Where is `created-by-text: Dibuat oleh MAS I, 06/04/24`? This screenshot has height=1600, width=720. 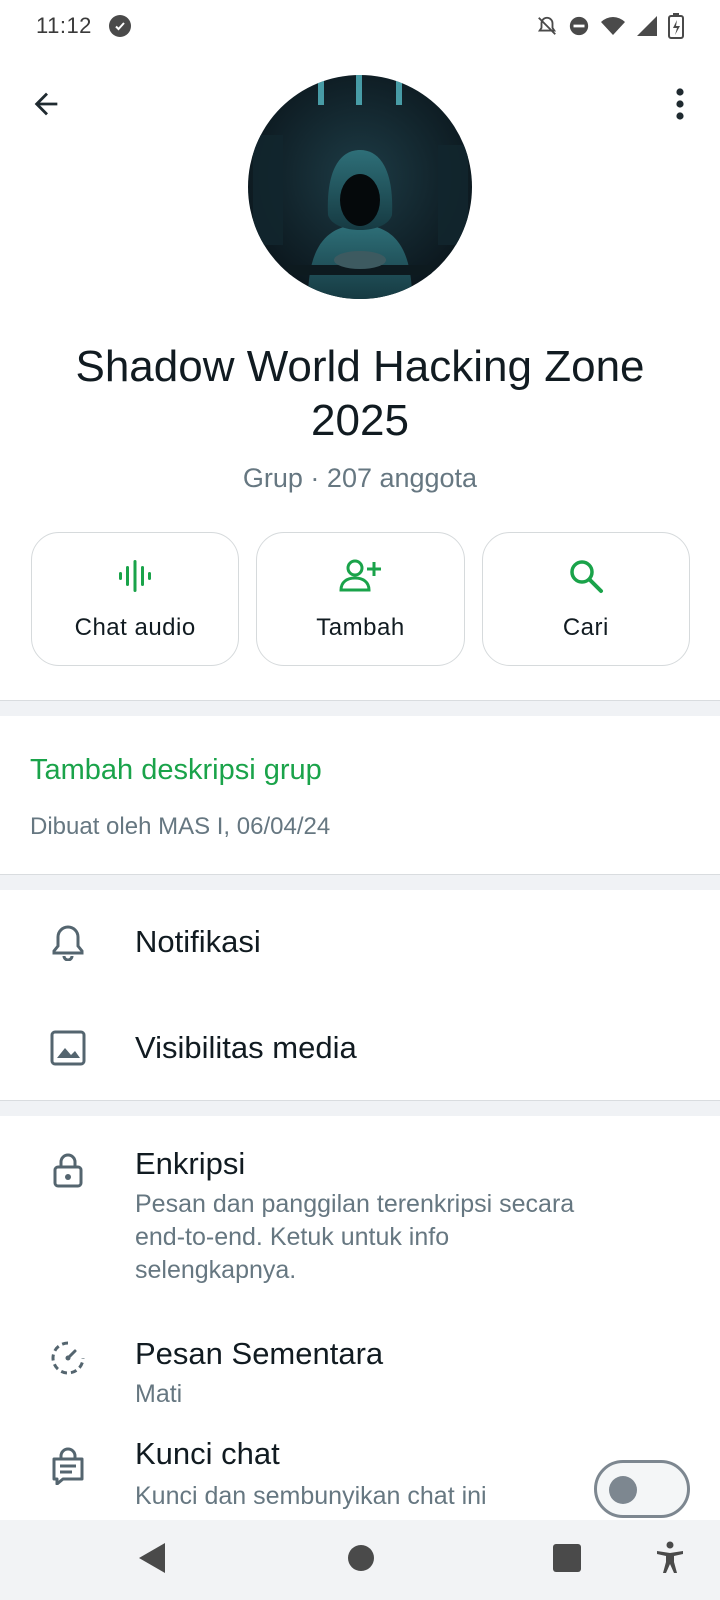
created-by-text: Dibuat oleh MAS I, 06/04/24 is located at coordinates (180, 826).